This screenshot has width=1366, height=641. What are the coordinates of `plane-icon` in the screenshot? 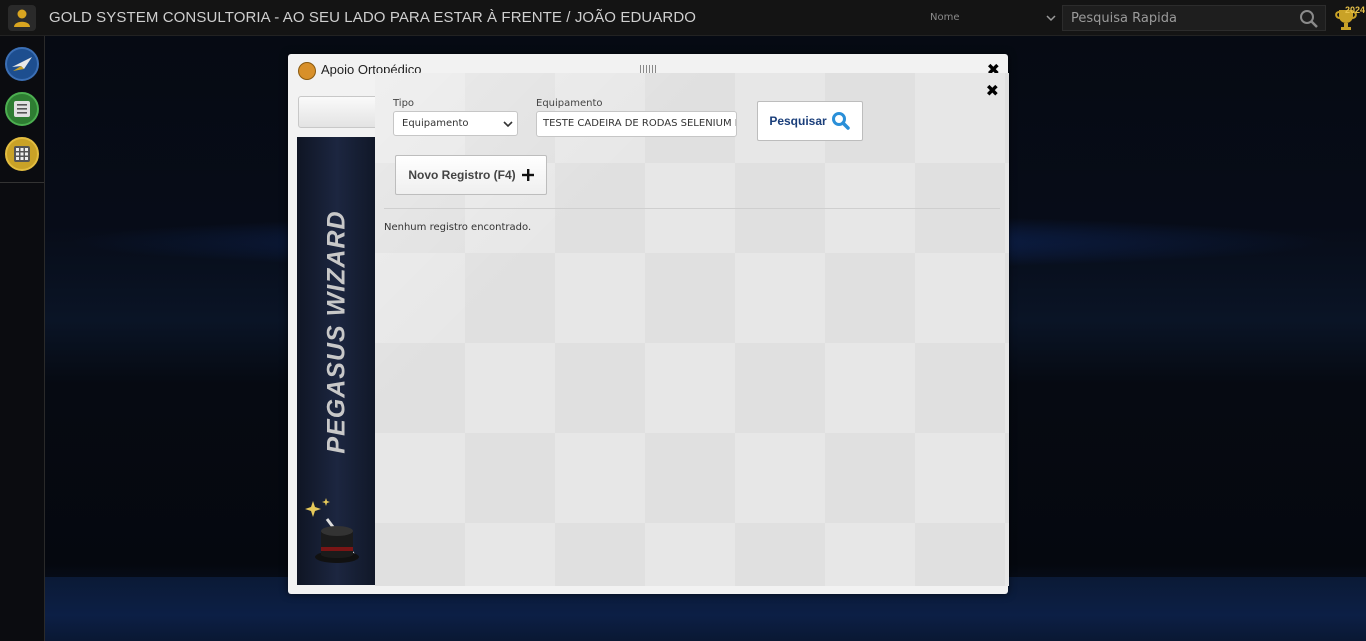 It's located at (22, 64).